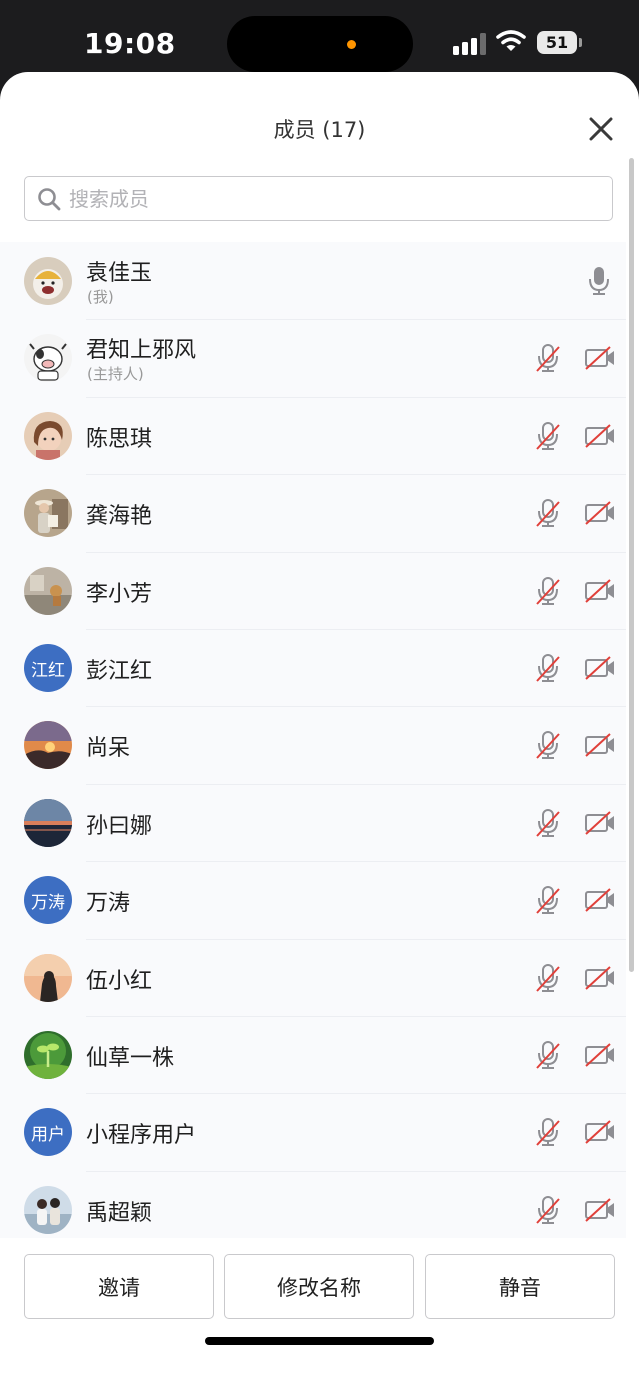 The width and height of the screenshot is (639, 1386). What do you see at coordinates (313, 1204) in the screenshot?
I see `member-row: 禹超颖` at bounding box center [313, 1204].